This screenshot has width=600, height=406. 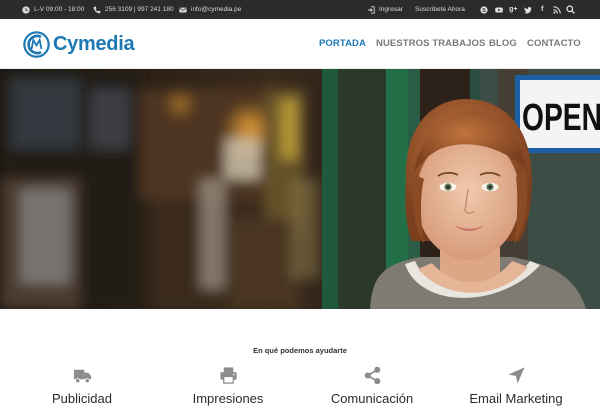 What do you see at coordinates (503, 43) in the screenshot?
I see `nav-blog: BLOG` at bounding box center [503, 43].